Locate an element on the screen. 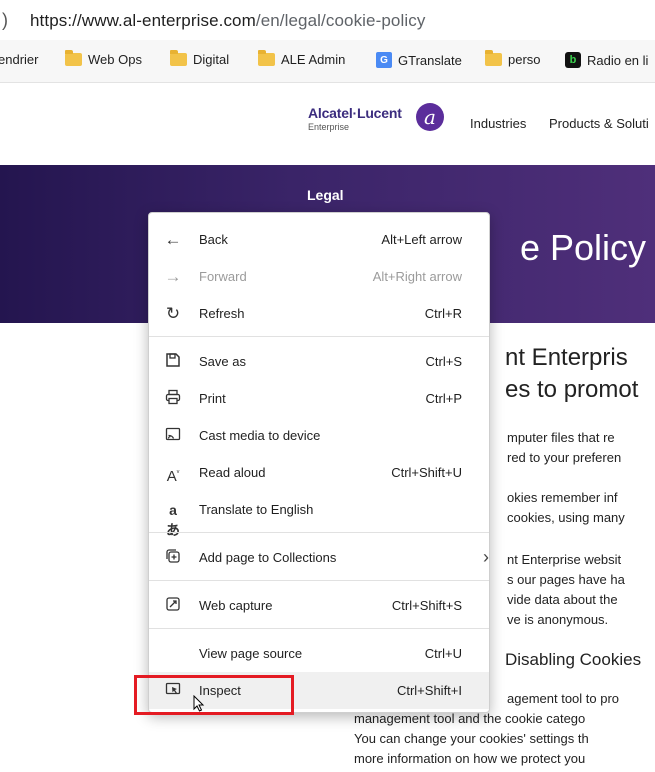  menu-item-shortcut: Ctrl+Shift+I is located at coordinates (429, 690).